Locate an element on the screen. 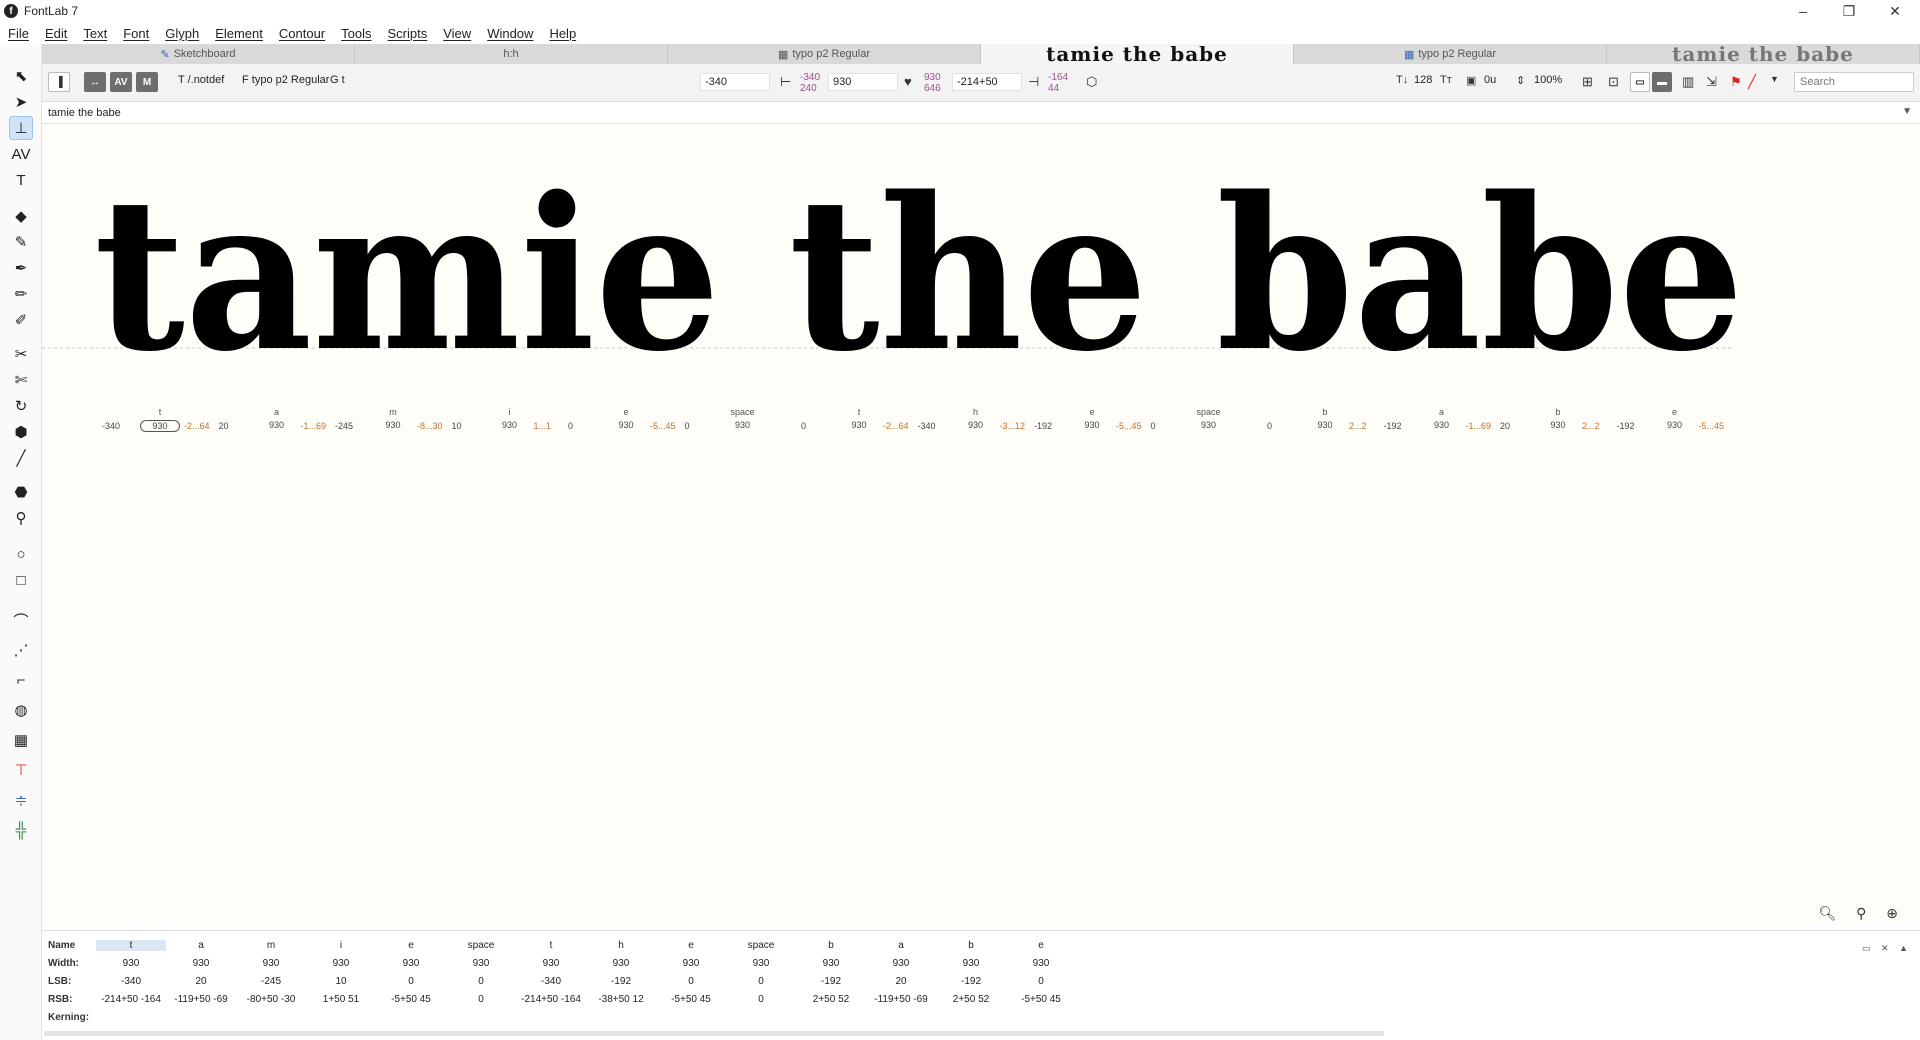 The width and height of the screenshot is (1920, 1040). table-cell-name: i is located at coordinates (341, 945).